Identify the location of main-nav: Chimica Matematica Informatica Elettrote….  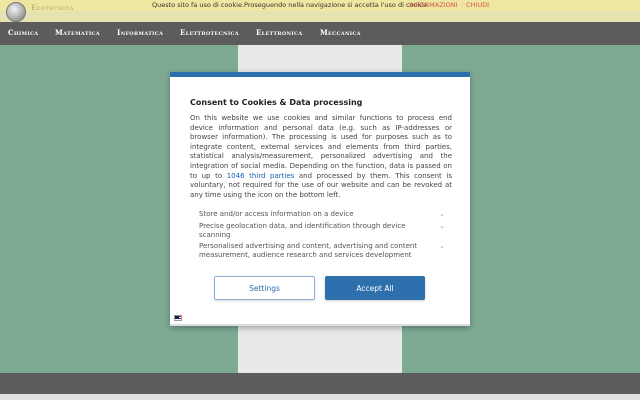
(320, 33).